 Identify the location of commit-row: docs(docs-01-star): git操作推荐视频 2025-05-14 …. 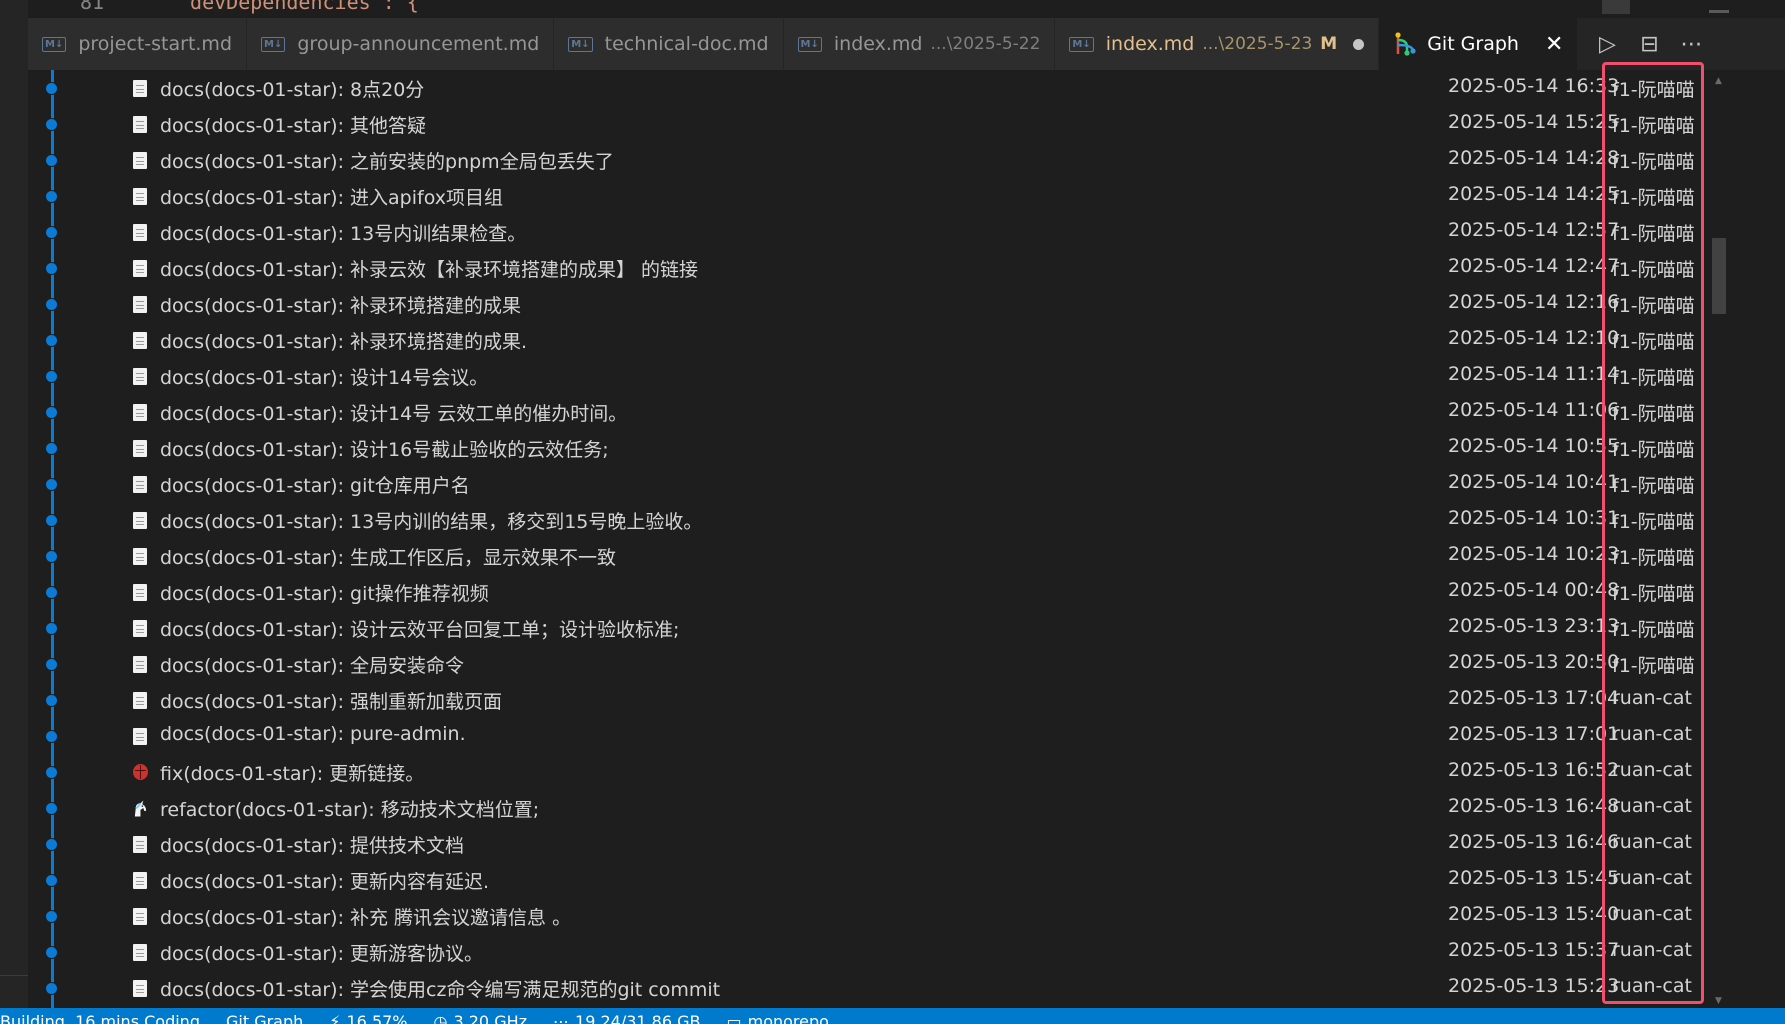
(878, 592).